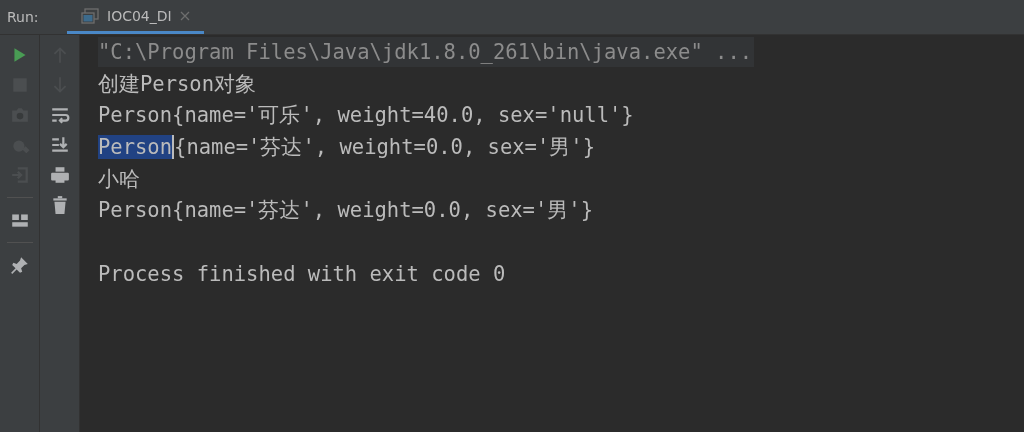 The image size is (1024, 432). Describe the element at coordinates (90, 15) in the screenshot. I see `window-icon` at that location.